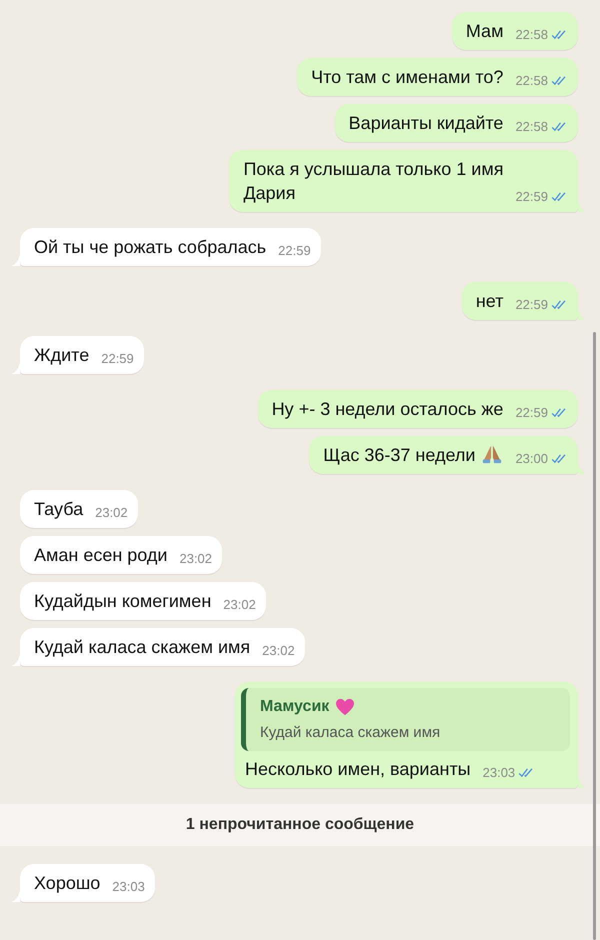  I want to click on quote-text: Кудай каласа скажем имя, so click(351, 732).